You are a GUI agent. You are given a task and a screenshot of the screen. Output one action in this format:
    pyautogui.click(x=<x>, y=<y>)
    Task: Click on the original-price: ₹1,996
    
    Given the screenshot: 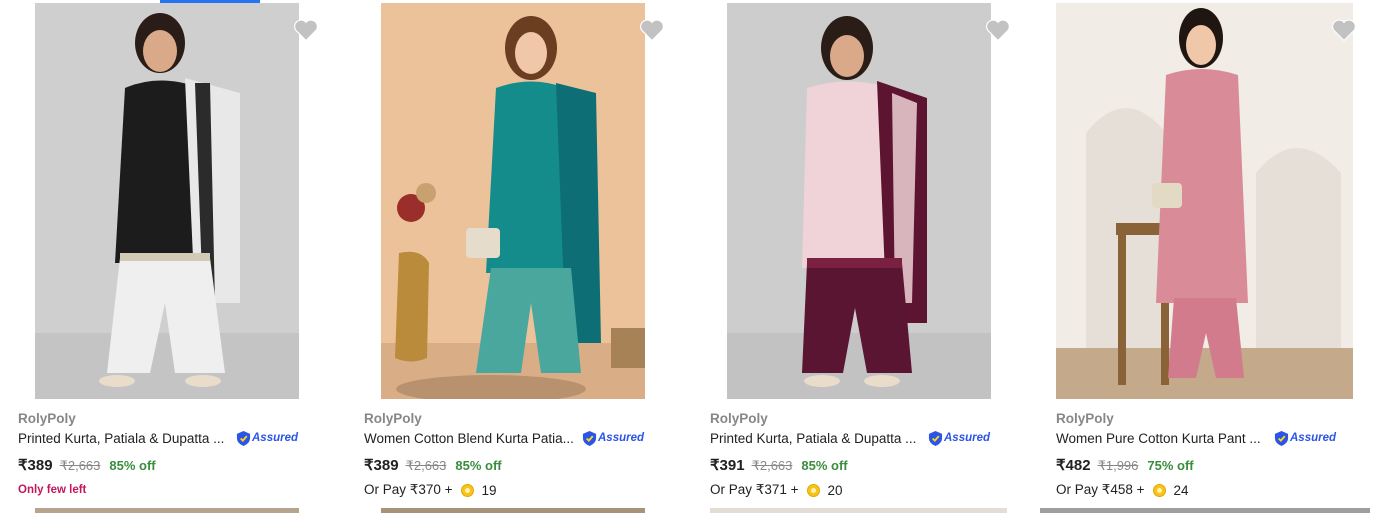 What is the action you would take?
    pyautogui.click(x=1118, y=465)
    